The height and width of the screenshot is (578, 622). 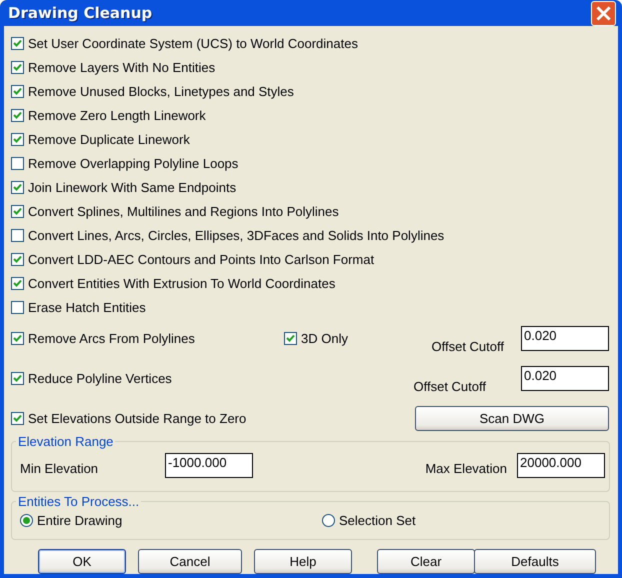 What do you see at coordinates (133, 163) in the screenshot?
I see `option-label: Remove Overlapping Polyline Loops` at bounding box center [133, 163].